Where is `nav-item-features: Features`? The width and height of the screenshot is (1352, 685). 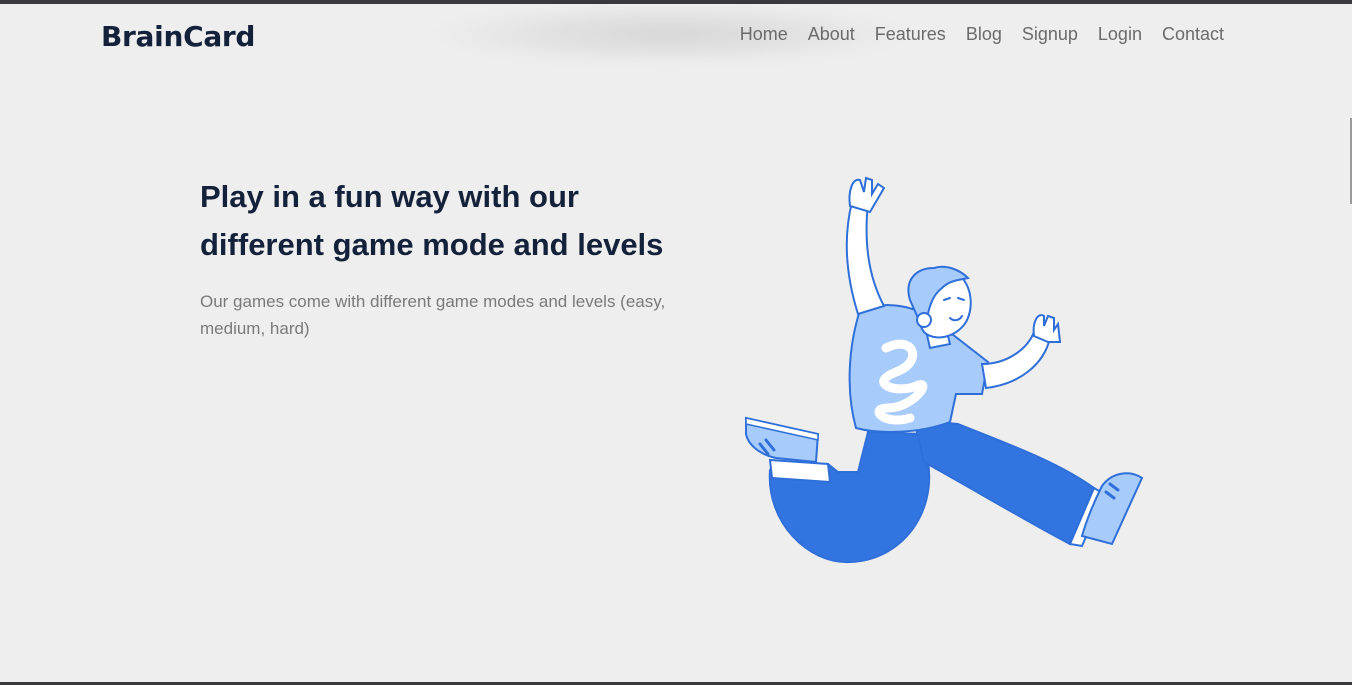 nav-item-features: Features is located at coordinates (910, 34).